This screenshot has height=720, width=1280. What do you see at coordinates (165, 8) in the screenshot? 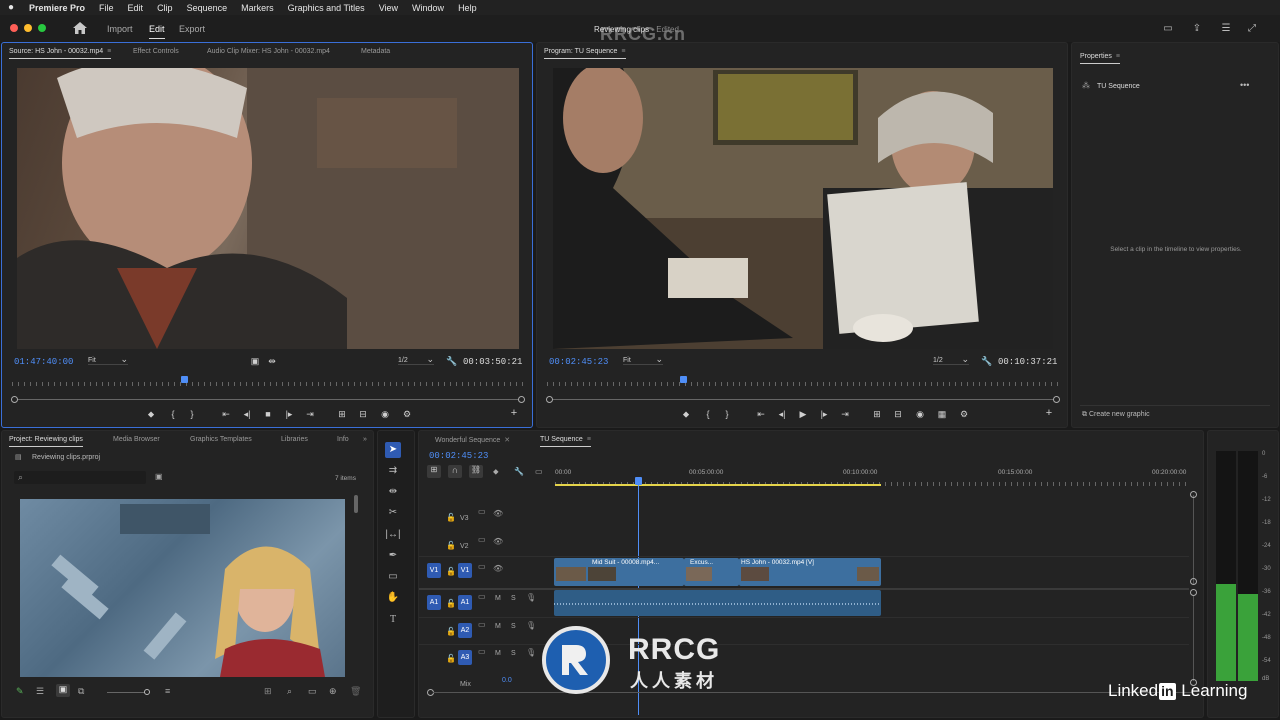
I see `menu-clip: Clip` at bounding box center [165, 8].